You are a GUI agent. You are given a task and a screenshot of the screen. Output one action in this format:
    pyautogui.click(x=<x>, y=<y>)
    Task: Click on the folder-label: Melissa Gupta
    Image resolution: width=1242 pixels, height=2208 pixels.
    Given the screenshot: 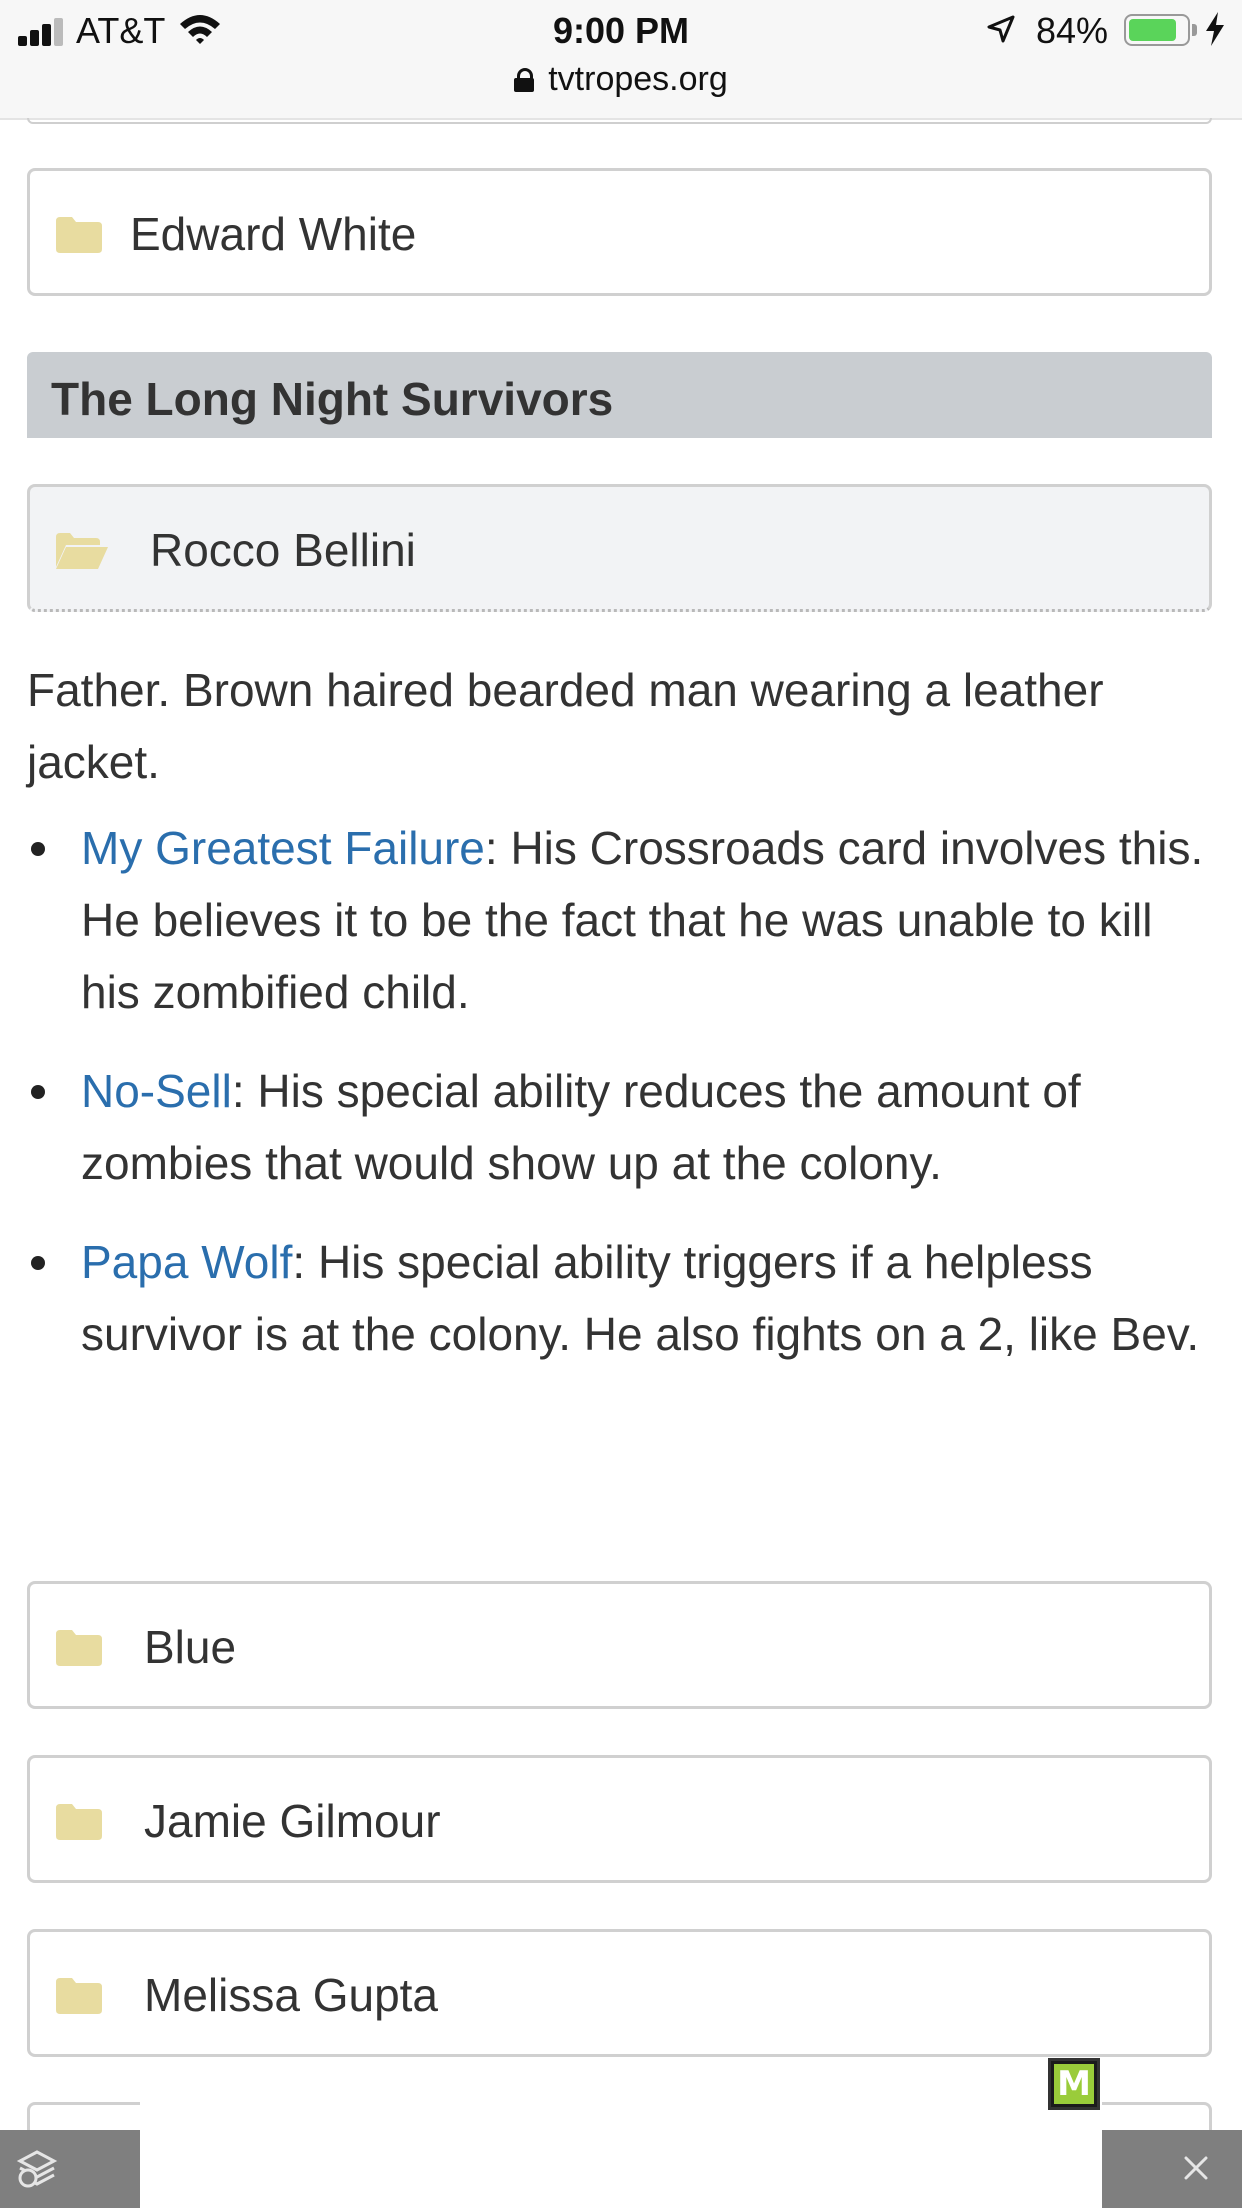 What is the action you would take?
    pyautogui.click(x=291, y=1995)
    